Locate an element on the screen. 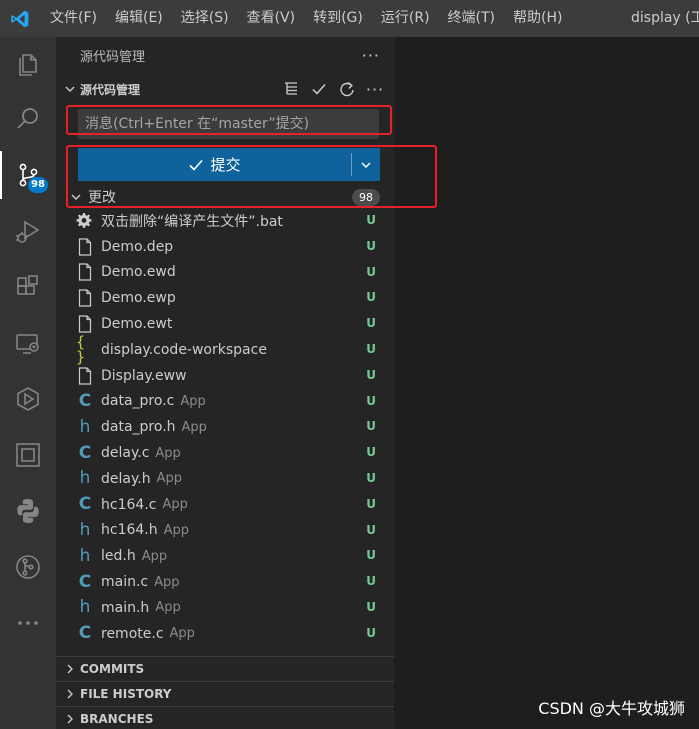  platformio-icon is located at coordinates (28, 399).